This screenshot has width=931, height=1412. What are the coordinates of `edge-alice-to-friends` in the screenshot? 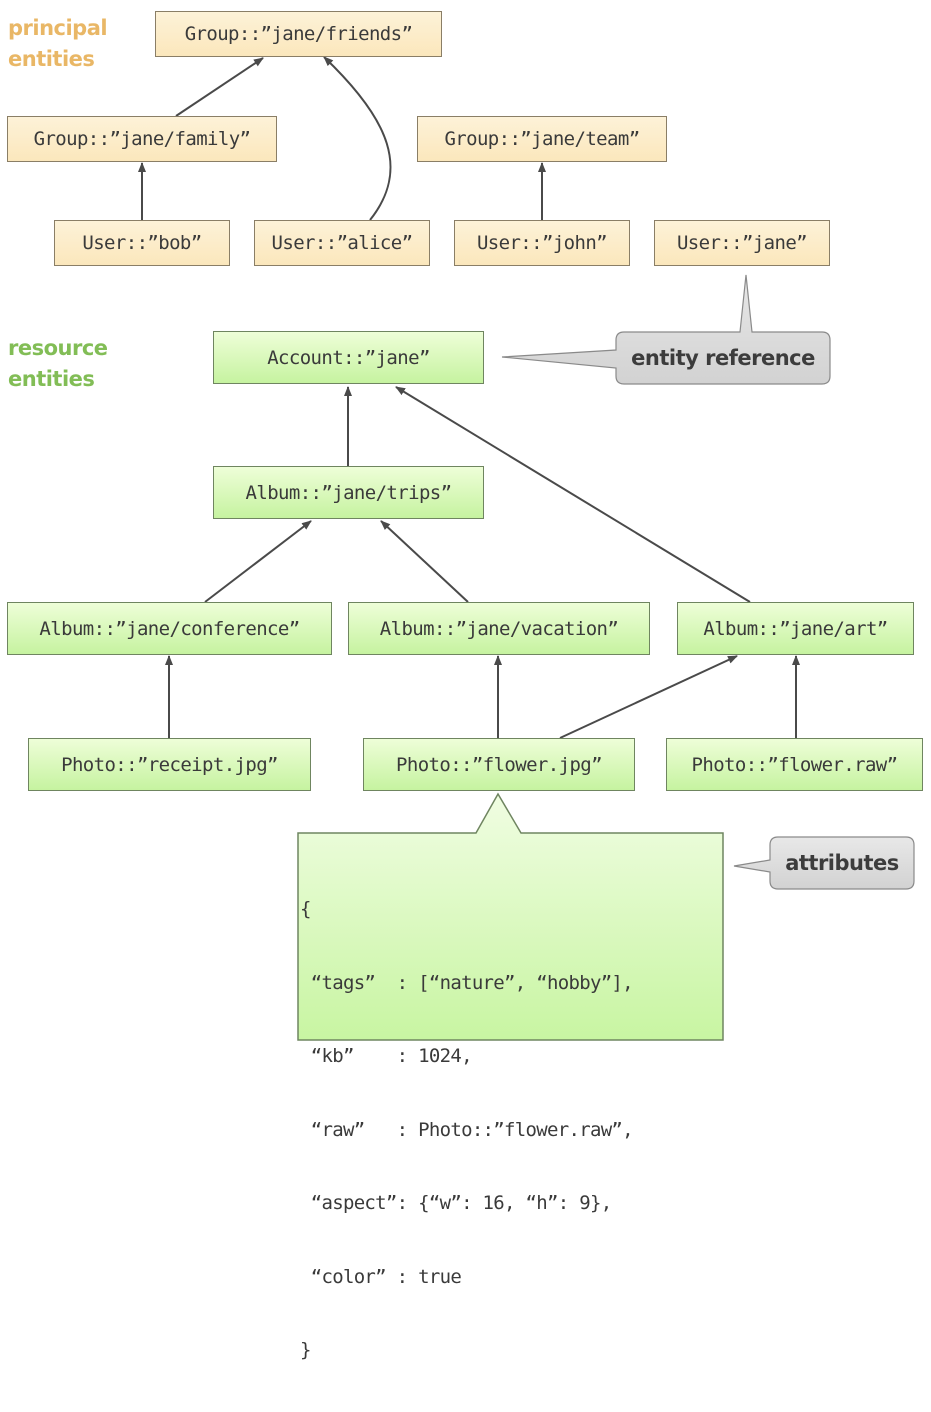 It's located at (357, 138).